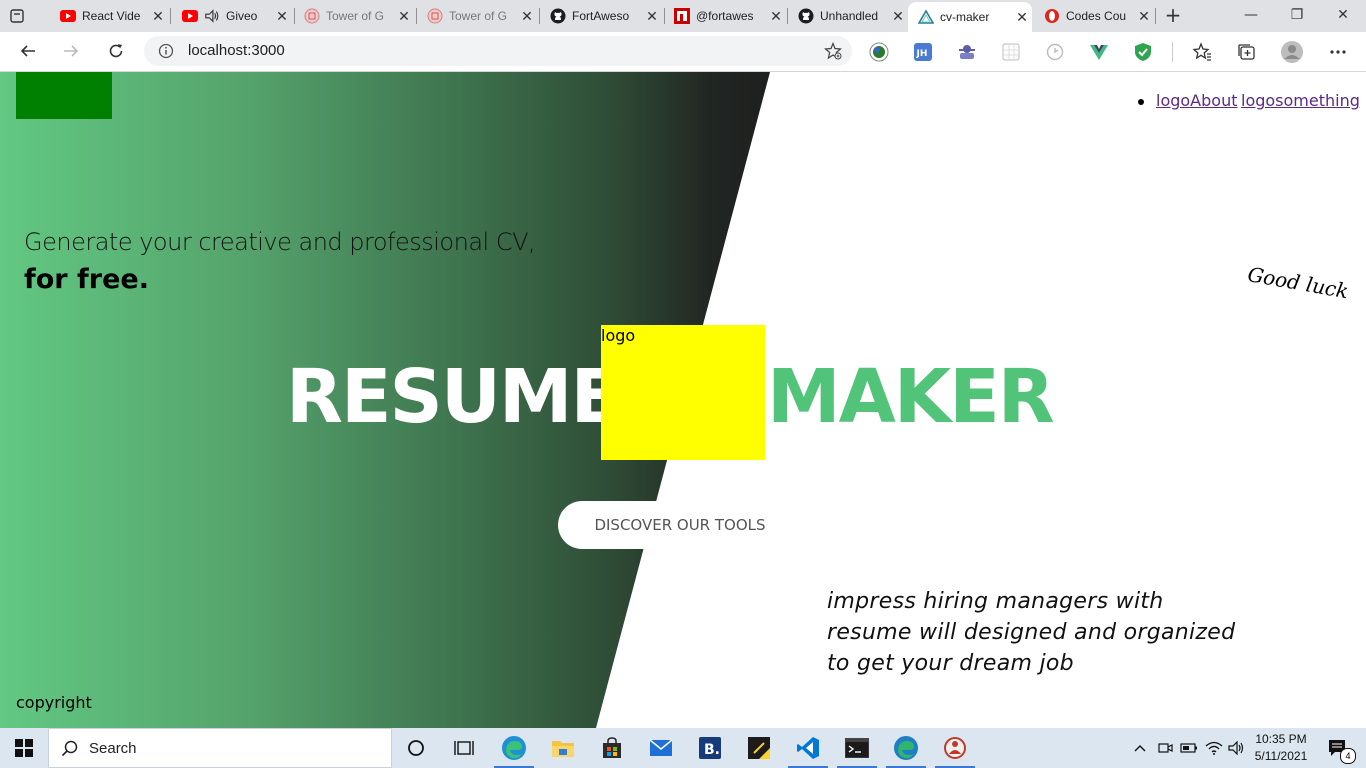 Image resolution: width=1366 pixels, height=768 pixels. I want to click on tab-codes-course: Codes Cou ✕, so click(1094, 16).